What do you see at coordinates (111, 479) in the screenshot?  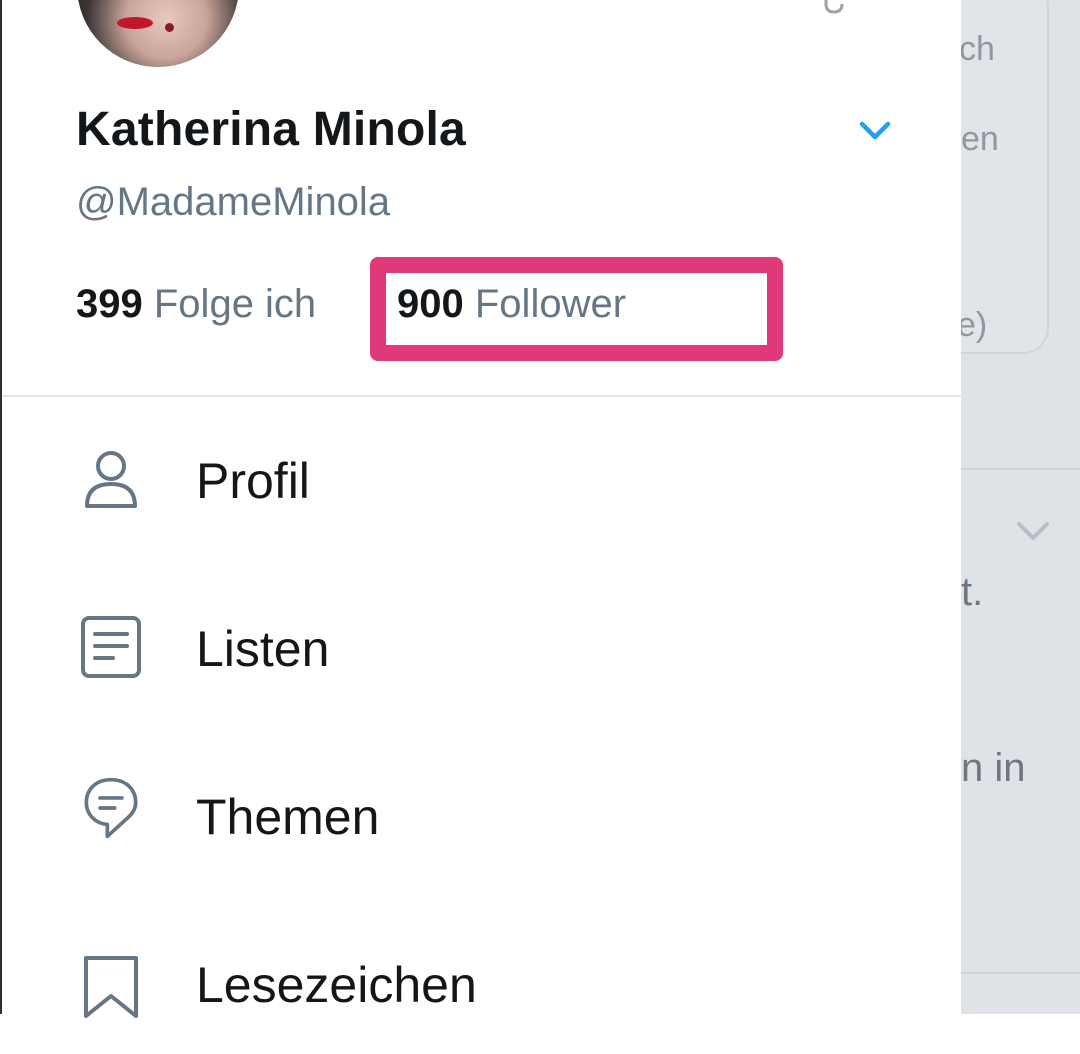 I see `person-icon` at bounding box center [111, 479].